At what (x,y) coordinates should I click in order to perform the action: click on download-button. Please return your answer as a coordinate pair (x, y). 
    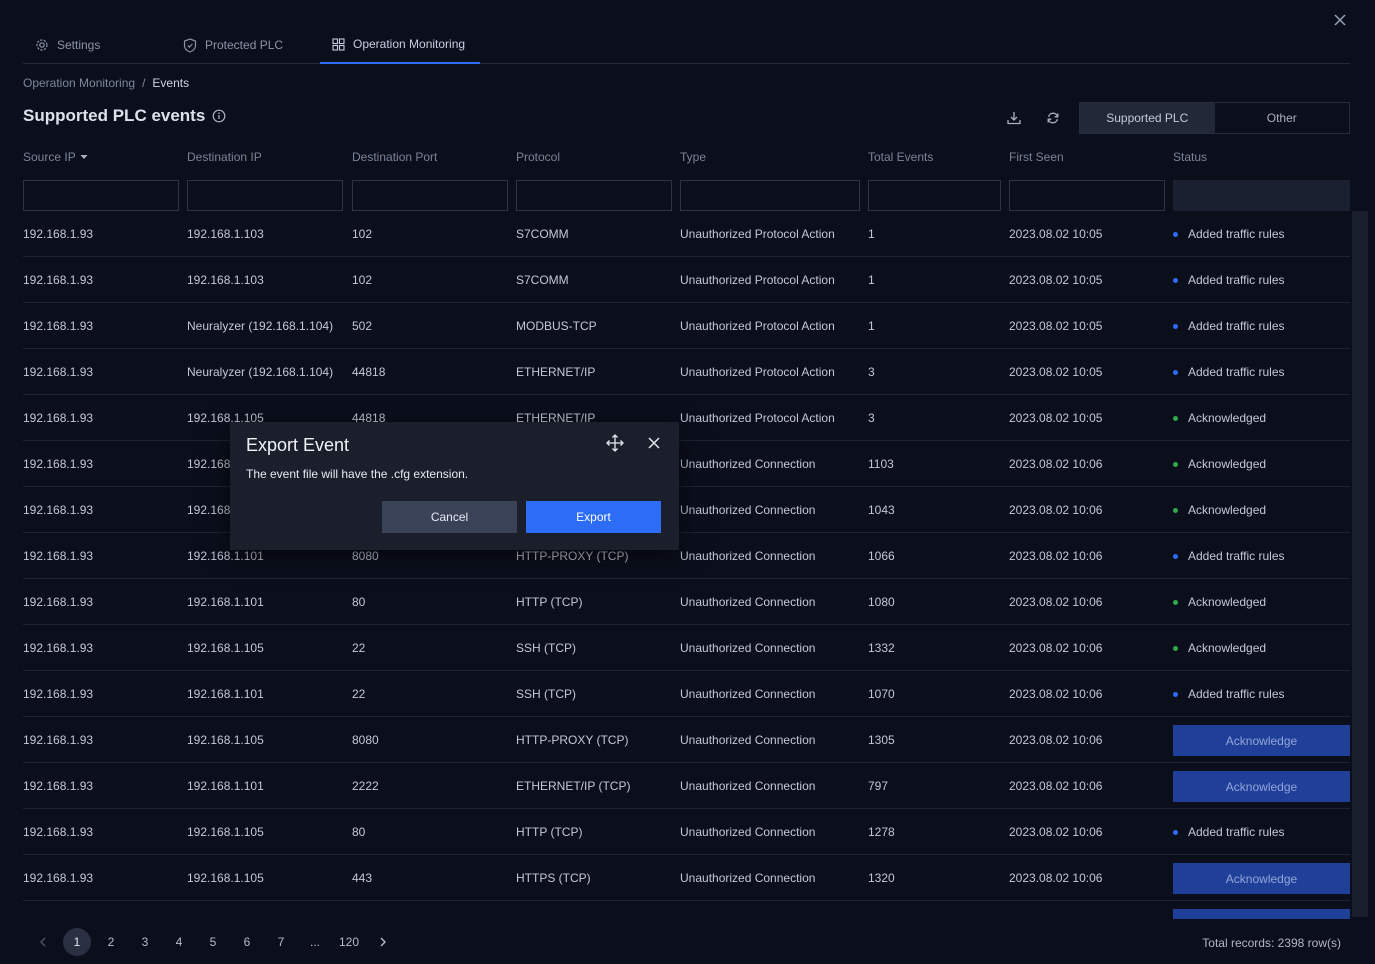
    Looking at the image, I should click on (1014, 118).